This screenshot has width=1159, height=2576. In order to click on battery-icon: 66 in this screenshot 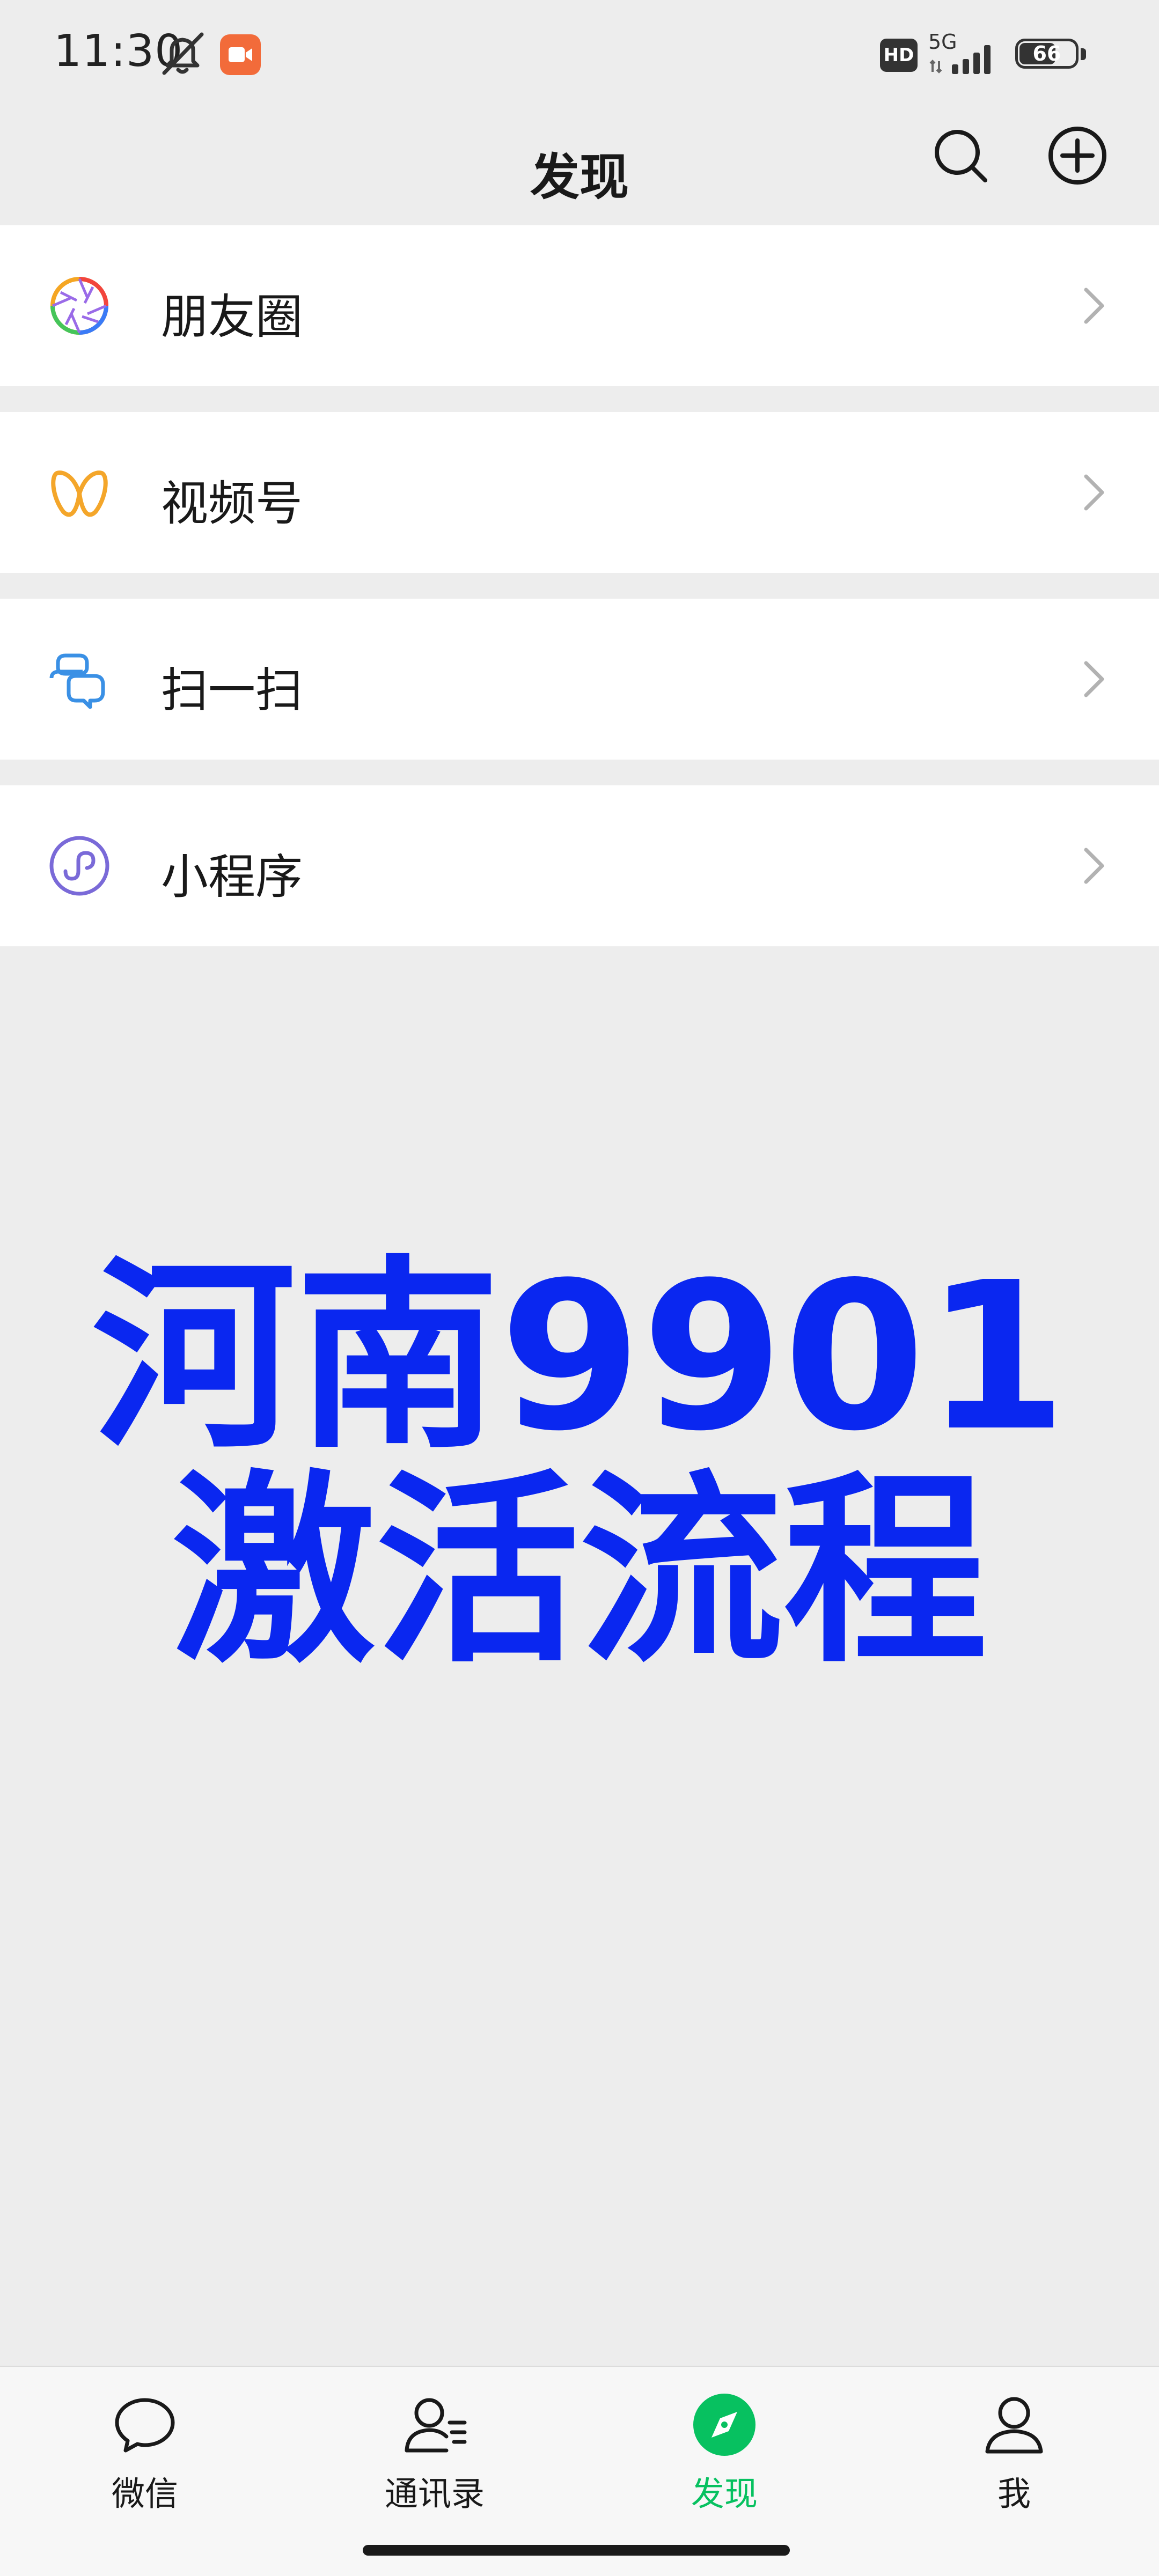, I will do `click(1052, 55)`.